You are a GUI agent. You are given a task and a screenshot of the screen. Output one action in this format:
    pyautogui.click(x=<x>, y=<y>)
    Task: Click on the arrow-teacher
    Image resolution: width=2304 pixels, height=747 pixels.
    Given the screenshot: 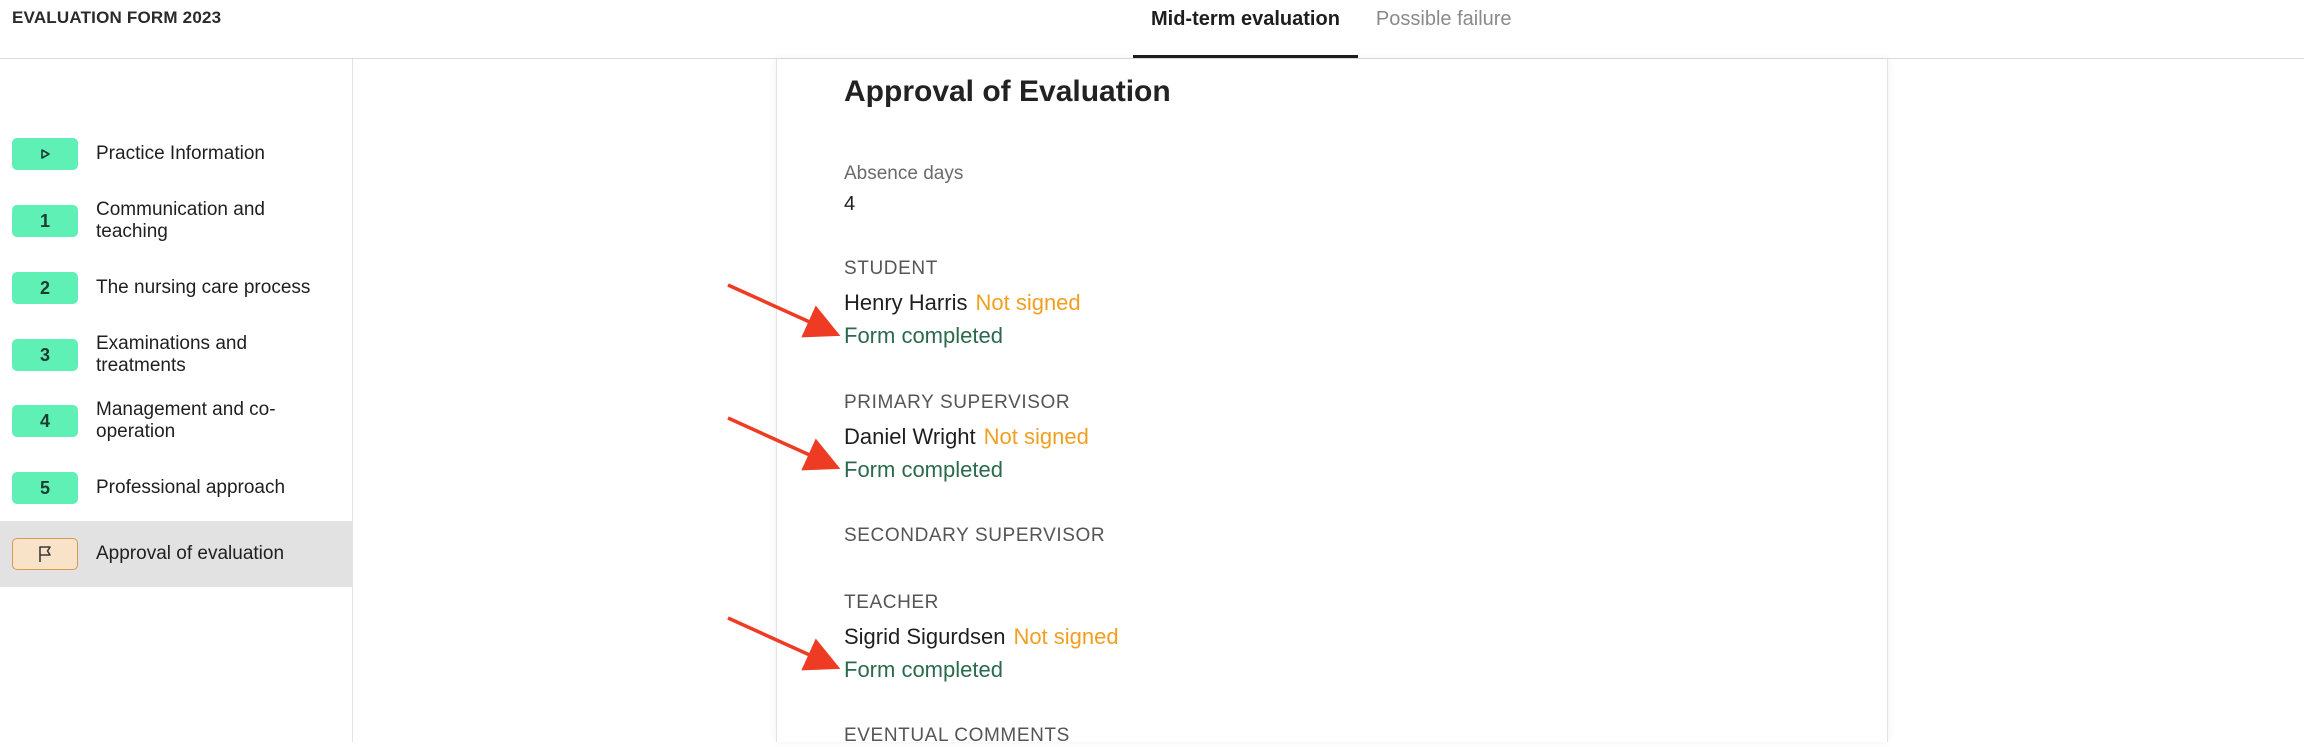 What is the action you would take?
    pyautogui.click(x=784, y=643)
    